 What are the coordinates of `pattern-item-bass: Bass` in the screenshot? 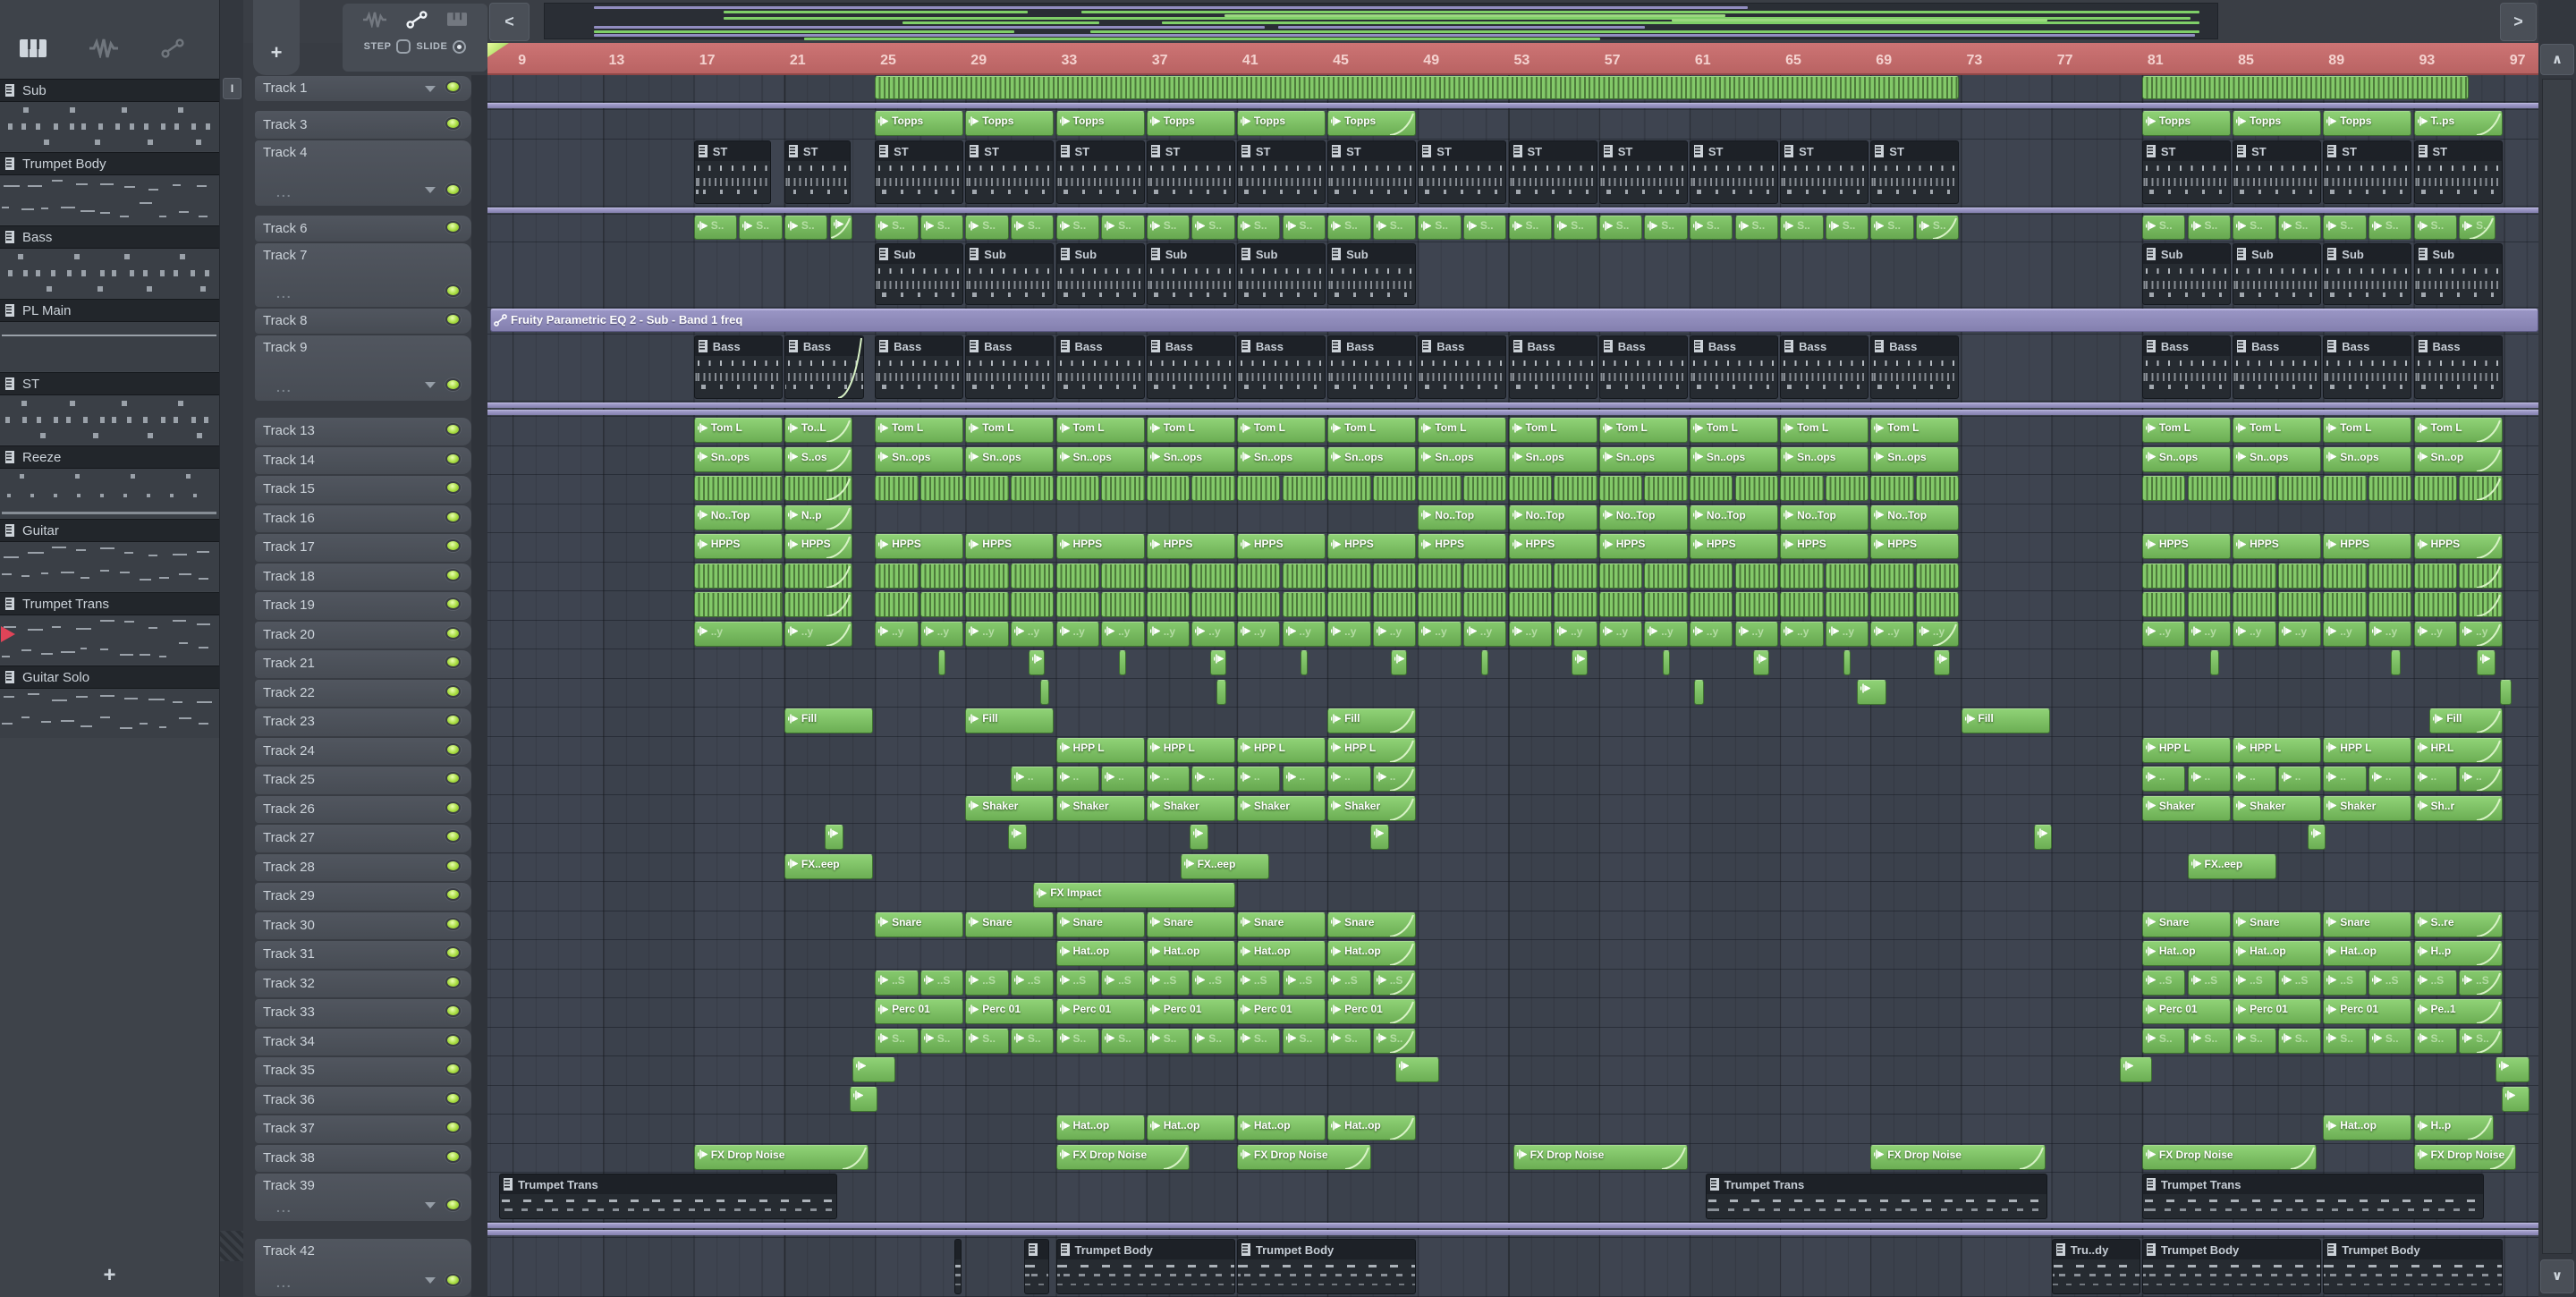 It's located at (109, 261).